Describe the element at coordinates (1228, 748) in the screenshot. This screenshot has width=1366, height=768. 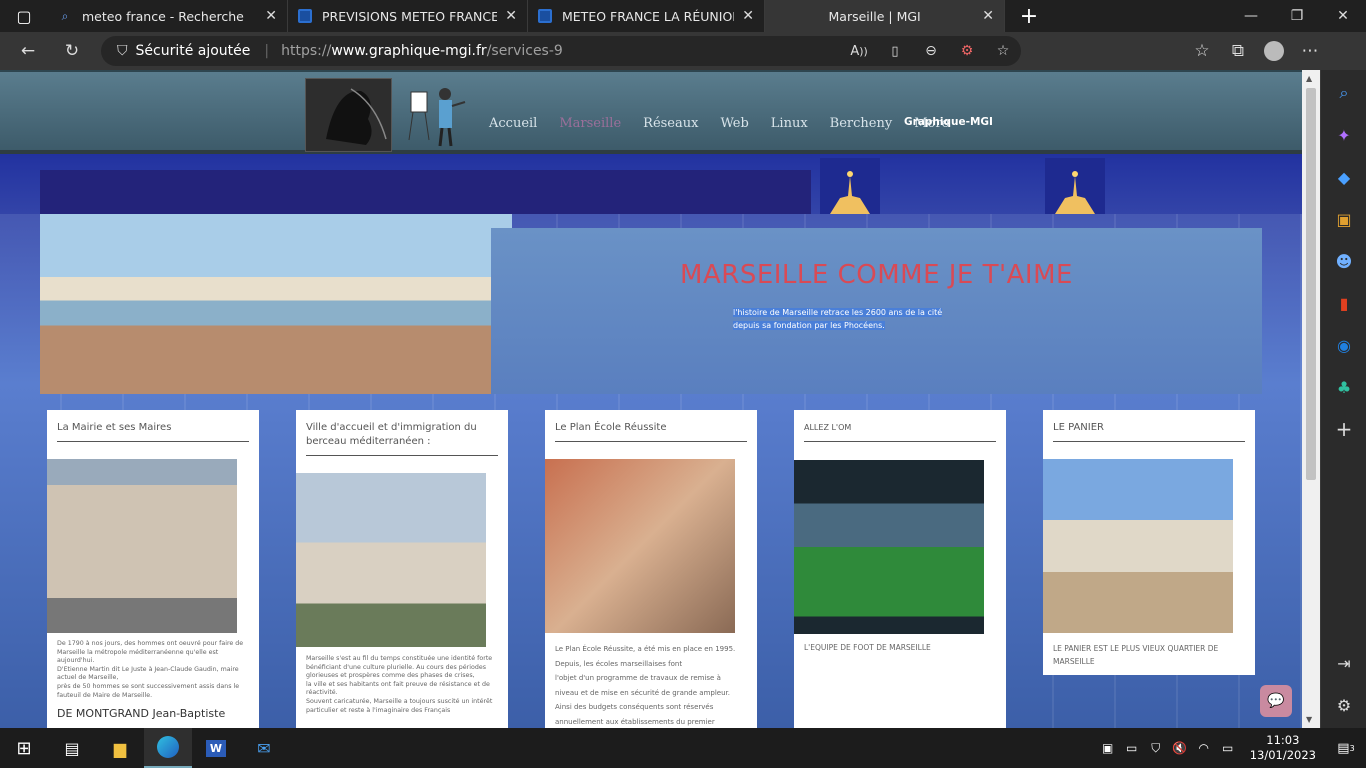
I see `battery-icon: ▭` at that location.